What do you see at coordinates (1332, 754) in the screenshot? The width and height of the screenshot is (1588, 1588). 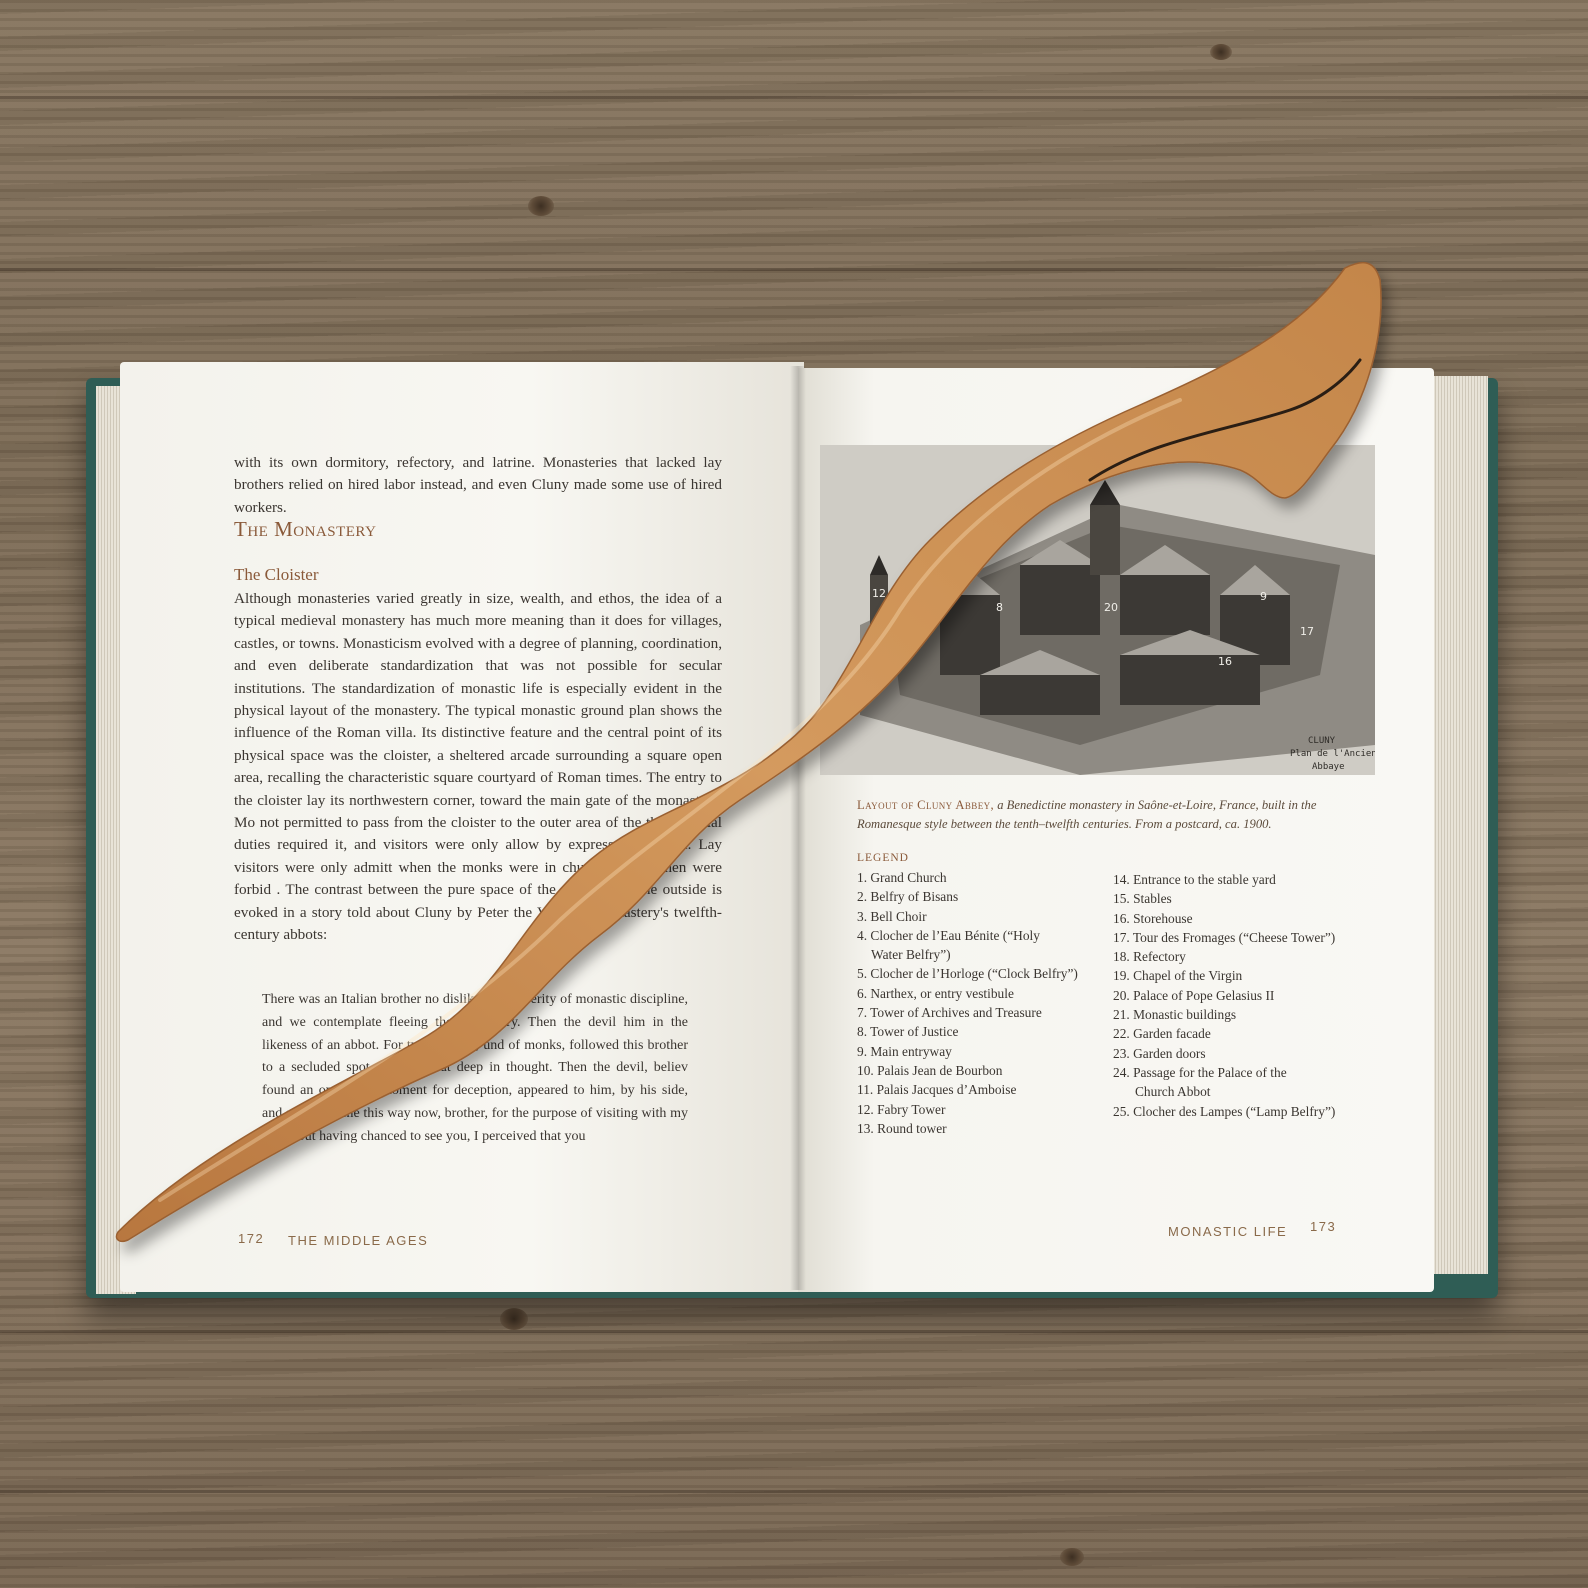 I see `illustration-label: Plan de l'Ancienne` at bounding box center [1332, 754].